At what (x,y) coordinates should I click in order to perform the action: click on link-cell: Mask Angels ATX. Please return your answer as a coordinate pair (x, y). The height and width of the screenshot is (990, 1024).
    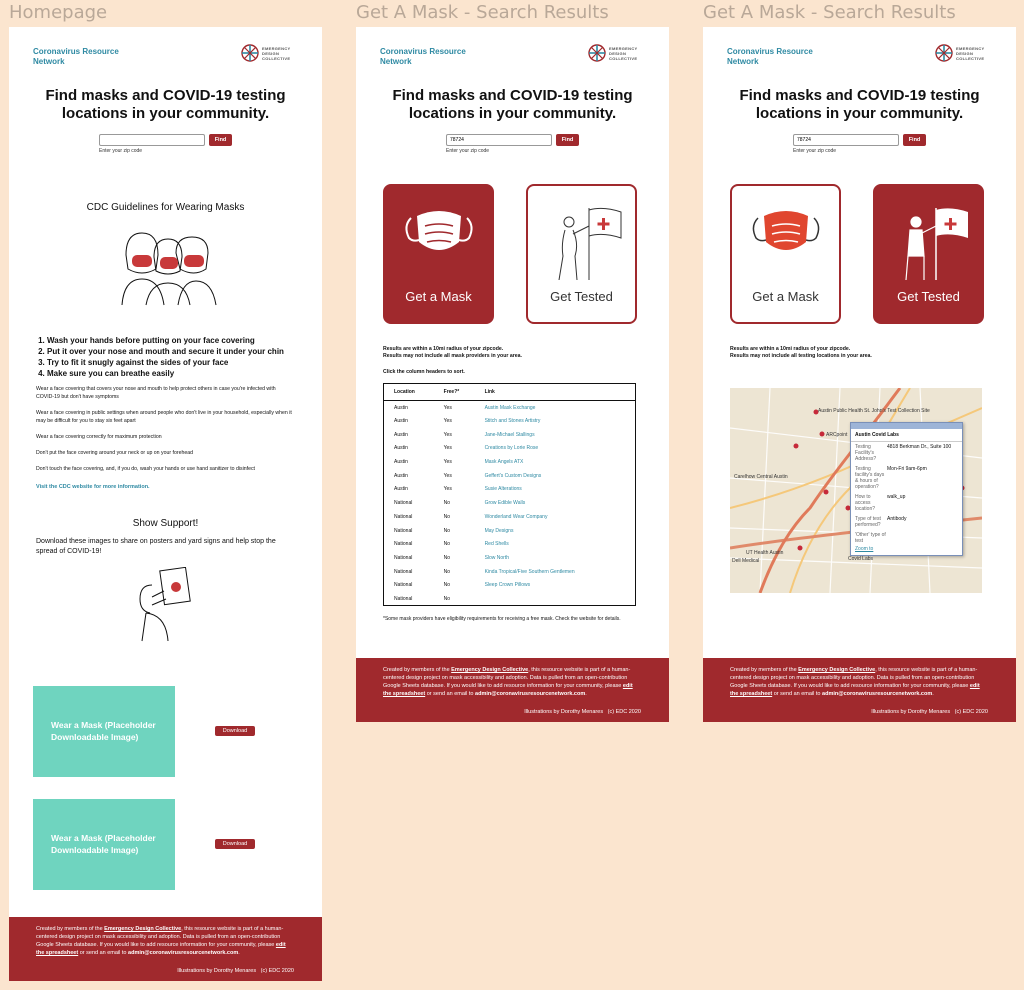
    Looking at the image, I should click on (555, 462).